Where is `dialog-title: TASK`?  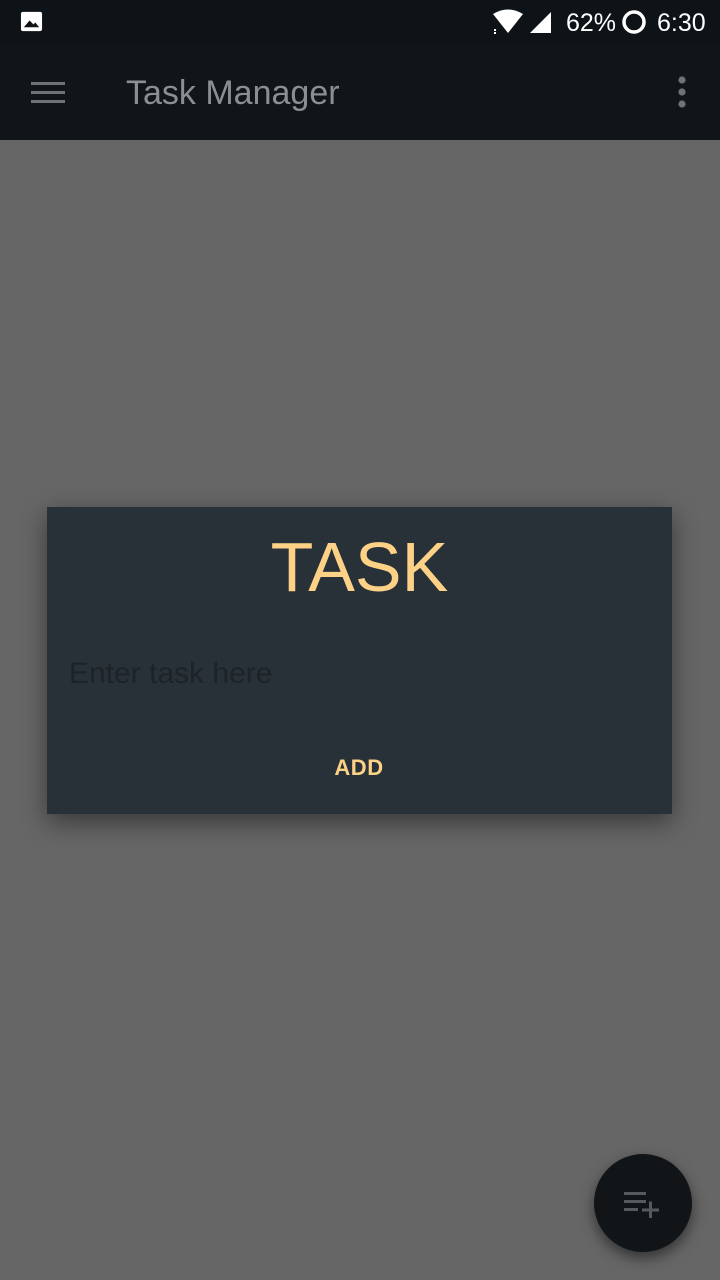
dialog-title: TASK is located at coordinates (359, 567).